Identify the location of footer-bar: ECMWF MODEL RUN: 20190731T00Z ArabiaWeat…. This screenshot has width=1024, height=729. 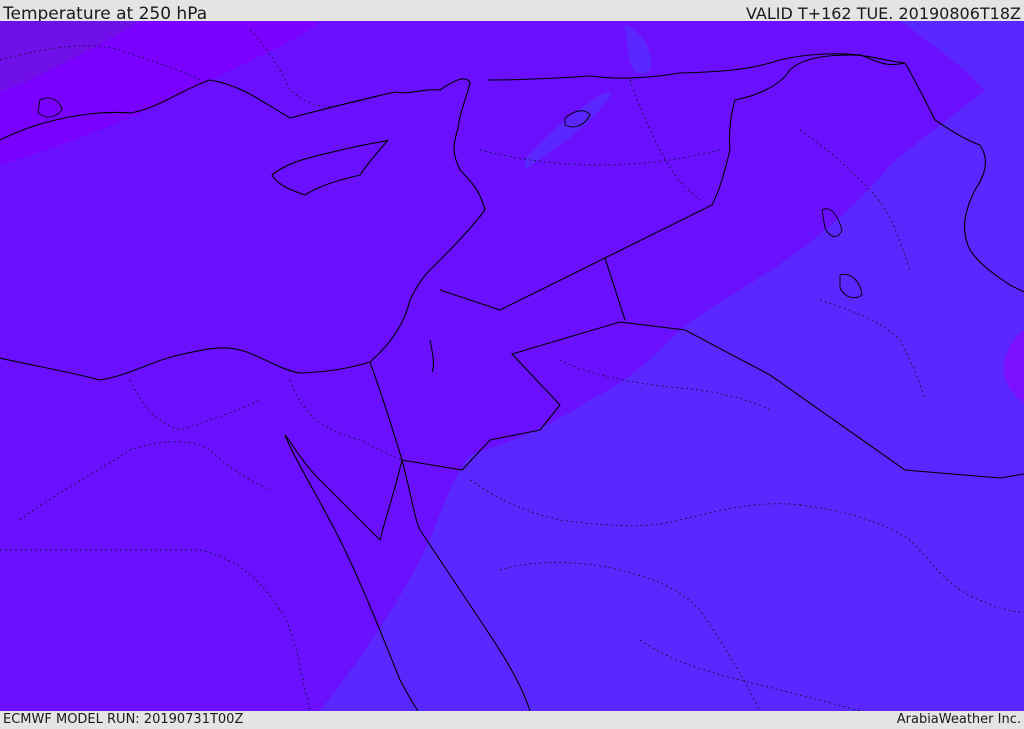
(512, 720).